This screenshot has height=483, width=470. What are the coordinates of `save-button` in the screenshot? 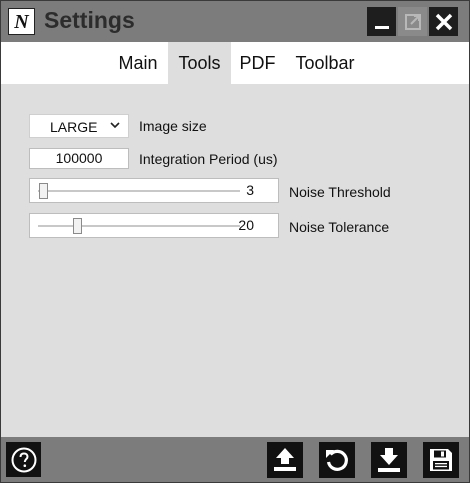 It's located at (441, 460).